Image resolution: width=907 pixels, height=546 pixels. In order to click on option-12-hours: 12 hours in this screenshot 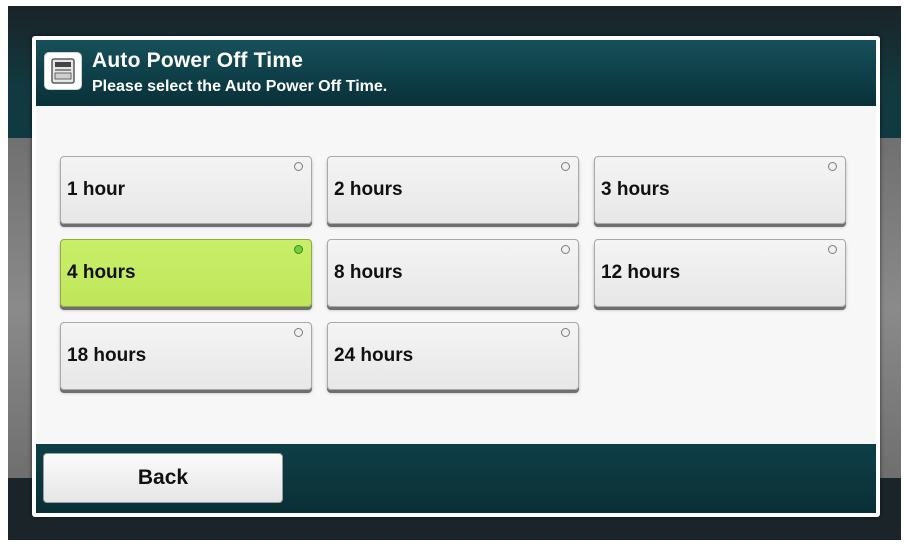, I will do `click(720, 273)`.